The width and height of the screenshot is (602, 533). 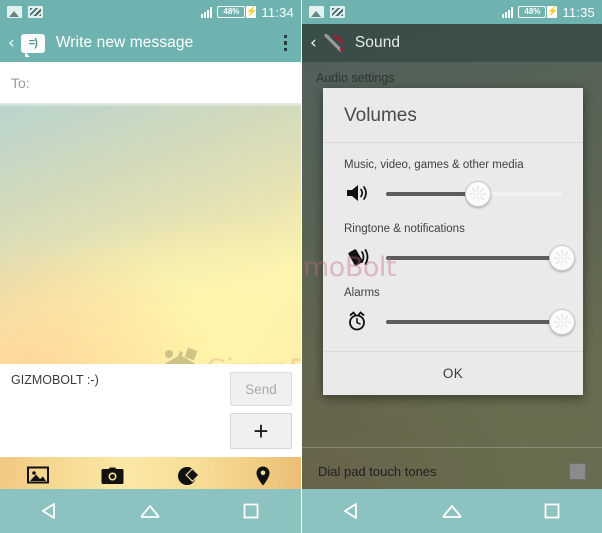 I want to click on volume-row-alarms, so click(x=459, y=322).